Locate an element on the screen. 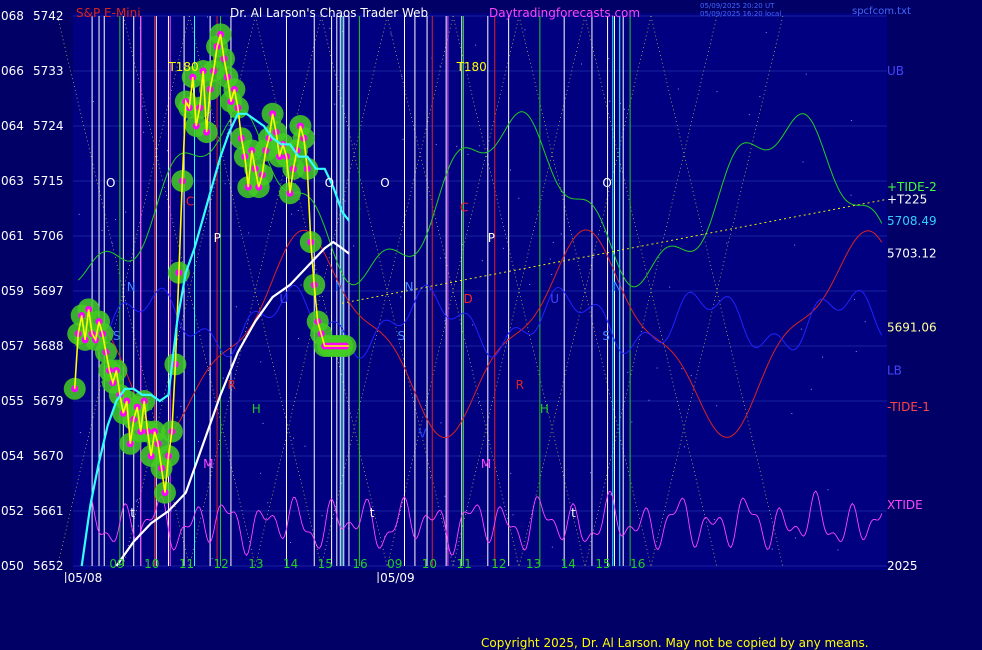 The image size is (982, 650). header-domain: Daytradingforecasts.com is located at coordinates (564, 13).